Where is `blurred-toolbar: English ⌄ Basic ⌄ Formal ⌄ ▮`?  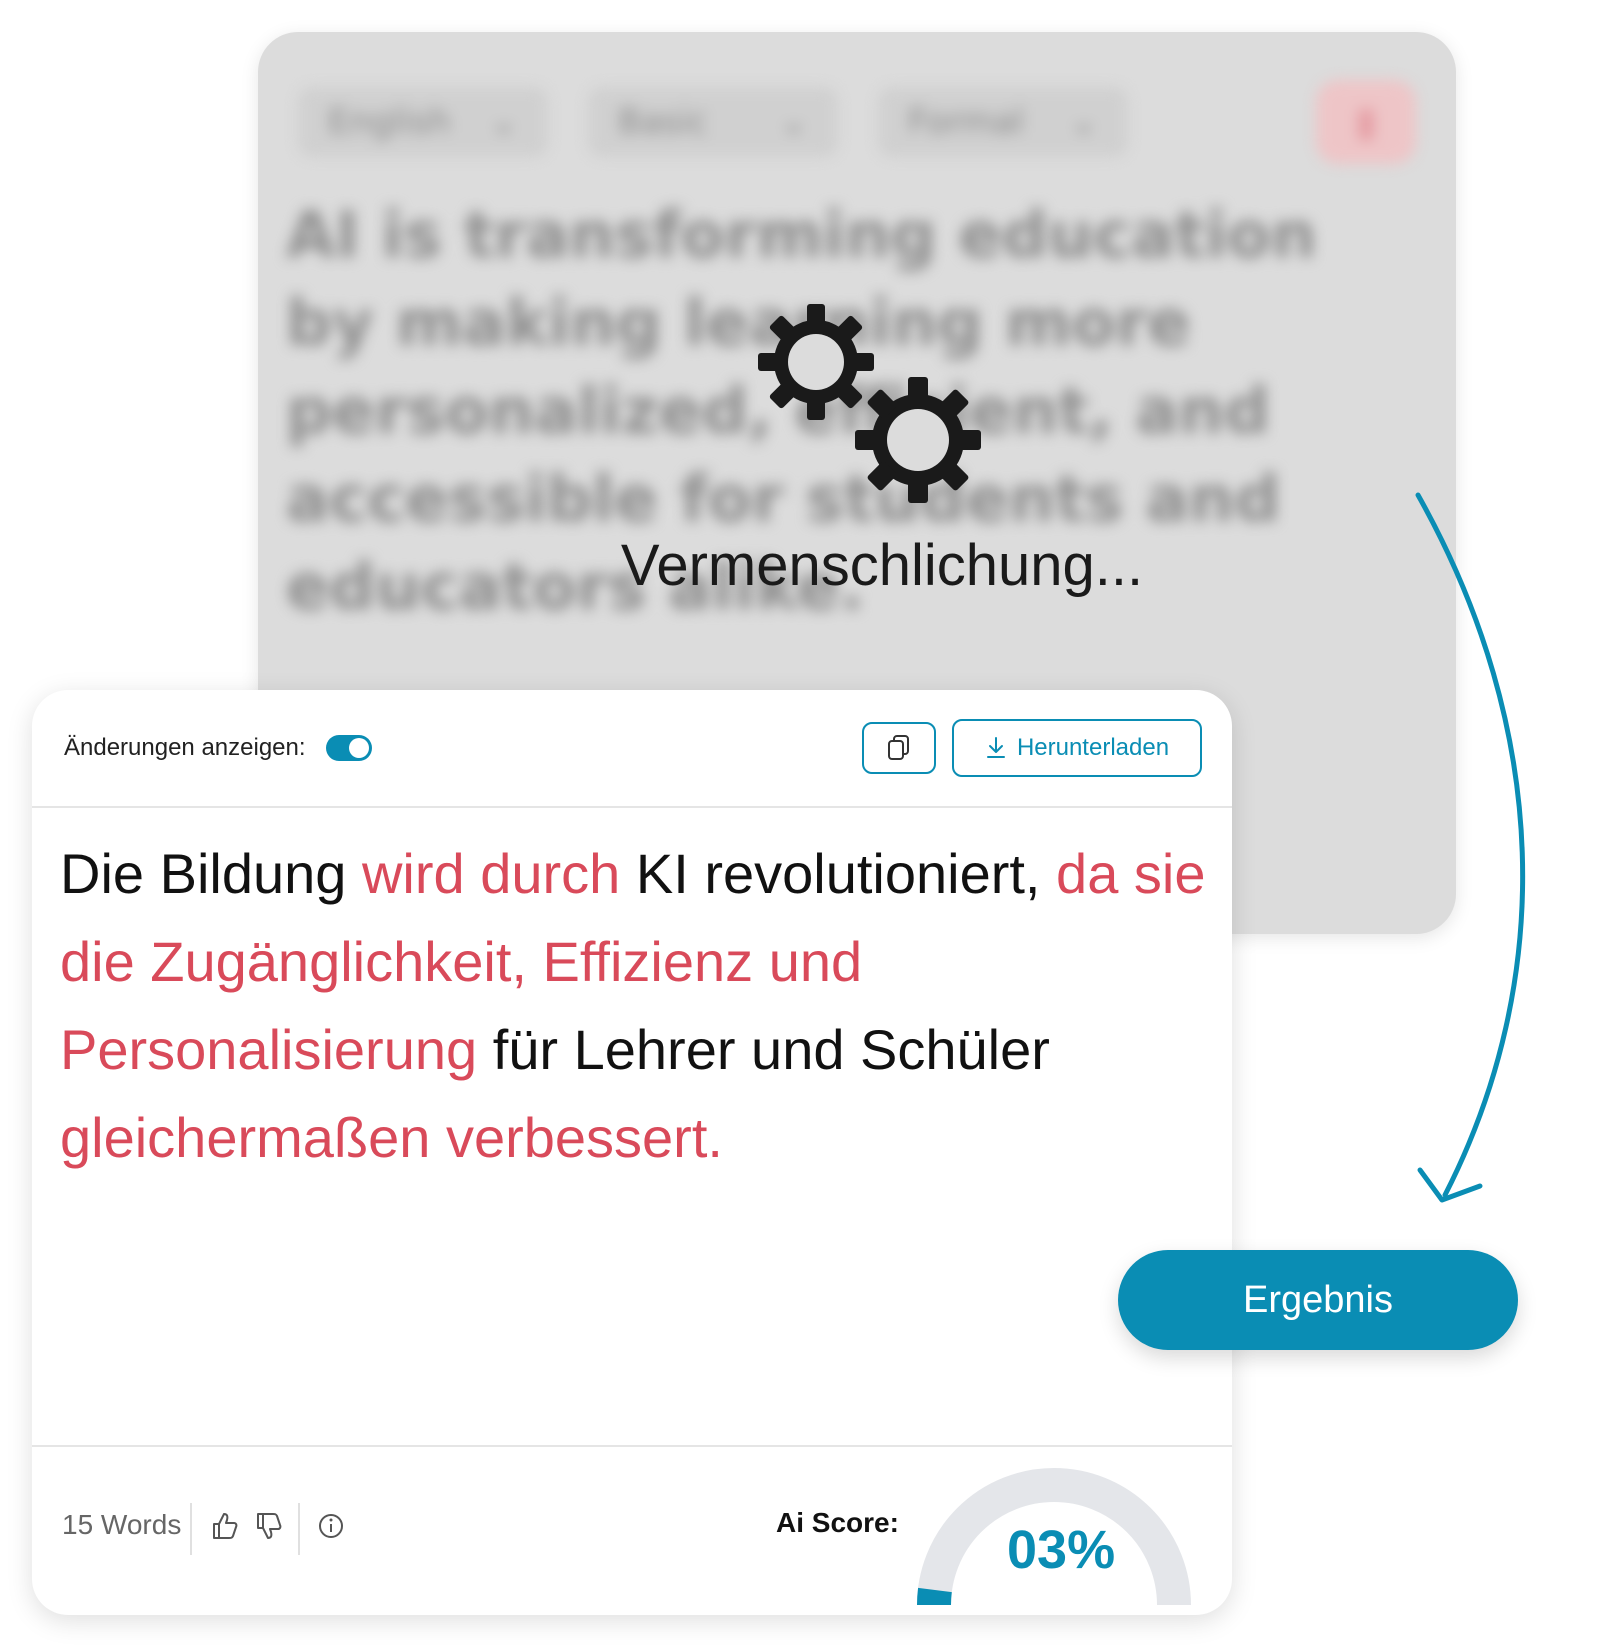
blurred-toolbar: English ⌄ Basic ⌄ Formal ⌄ ▮ is located at coordinates (857, 122).